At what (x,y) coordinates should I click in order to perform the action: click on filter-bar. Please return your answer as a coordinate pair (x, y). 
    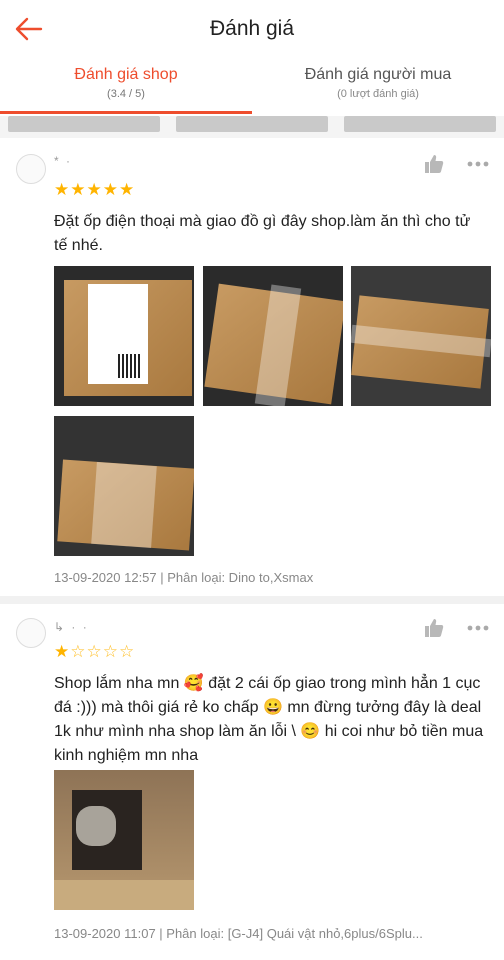
    Looking at the image, I should click on (252, 127).